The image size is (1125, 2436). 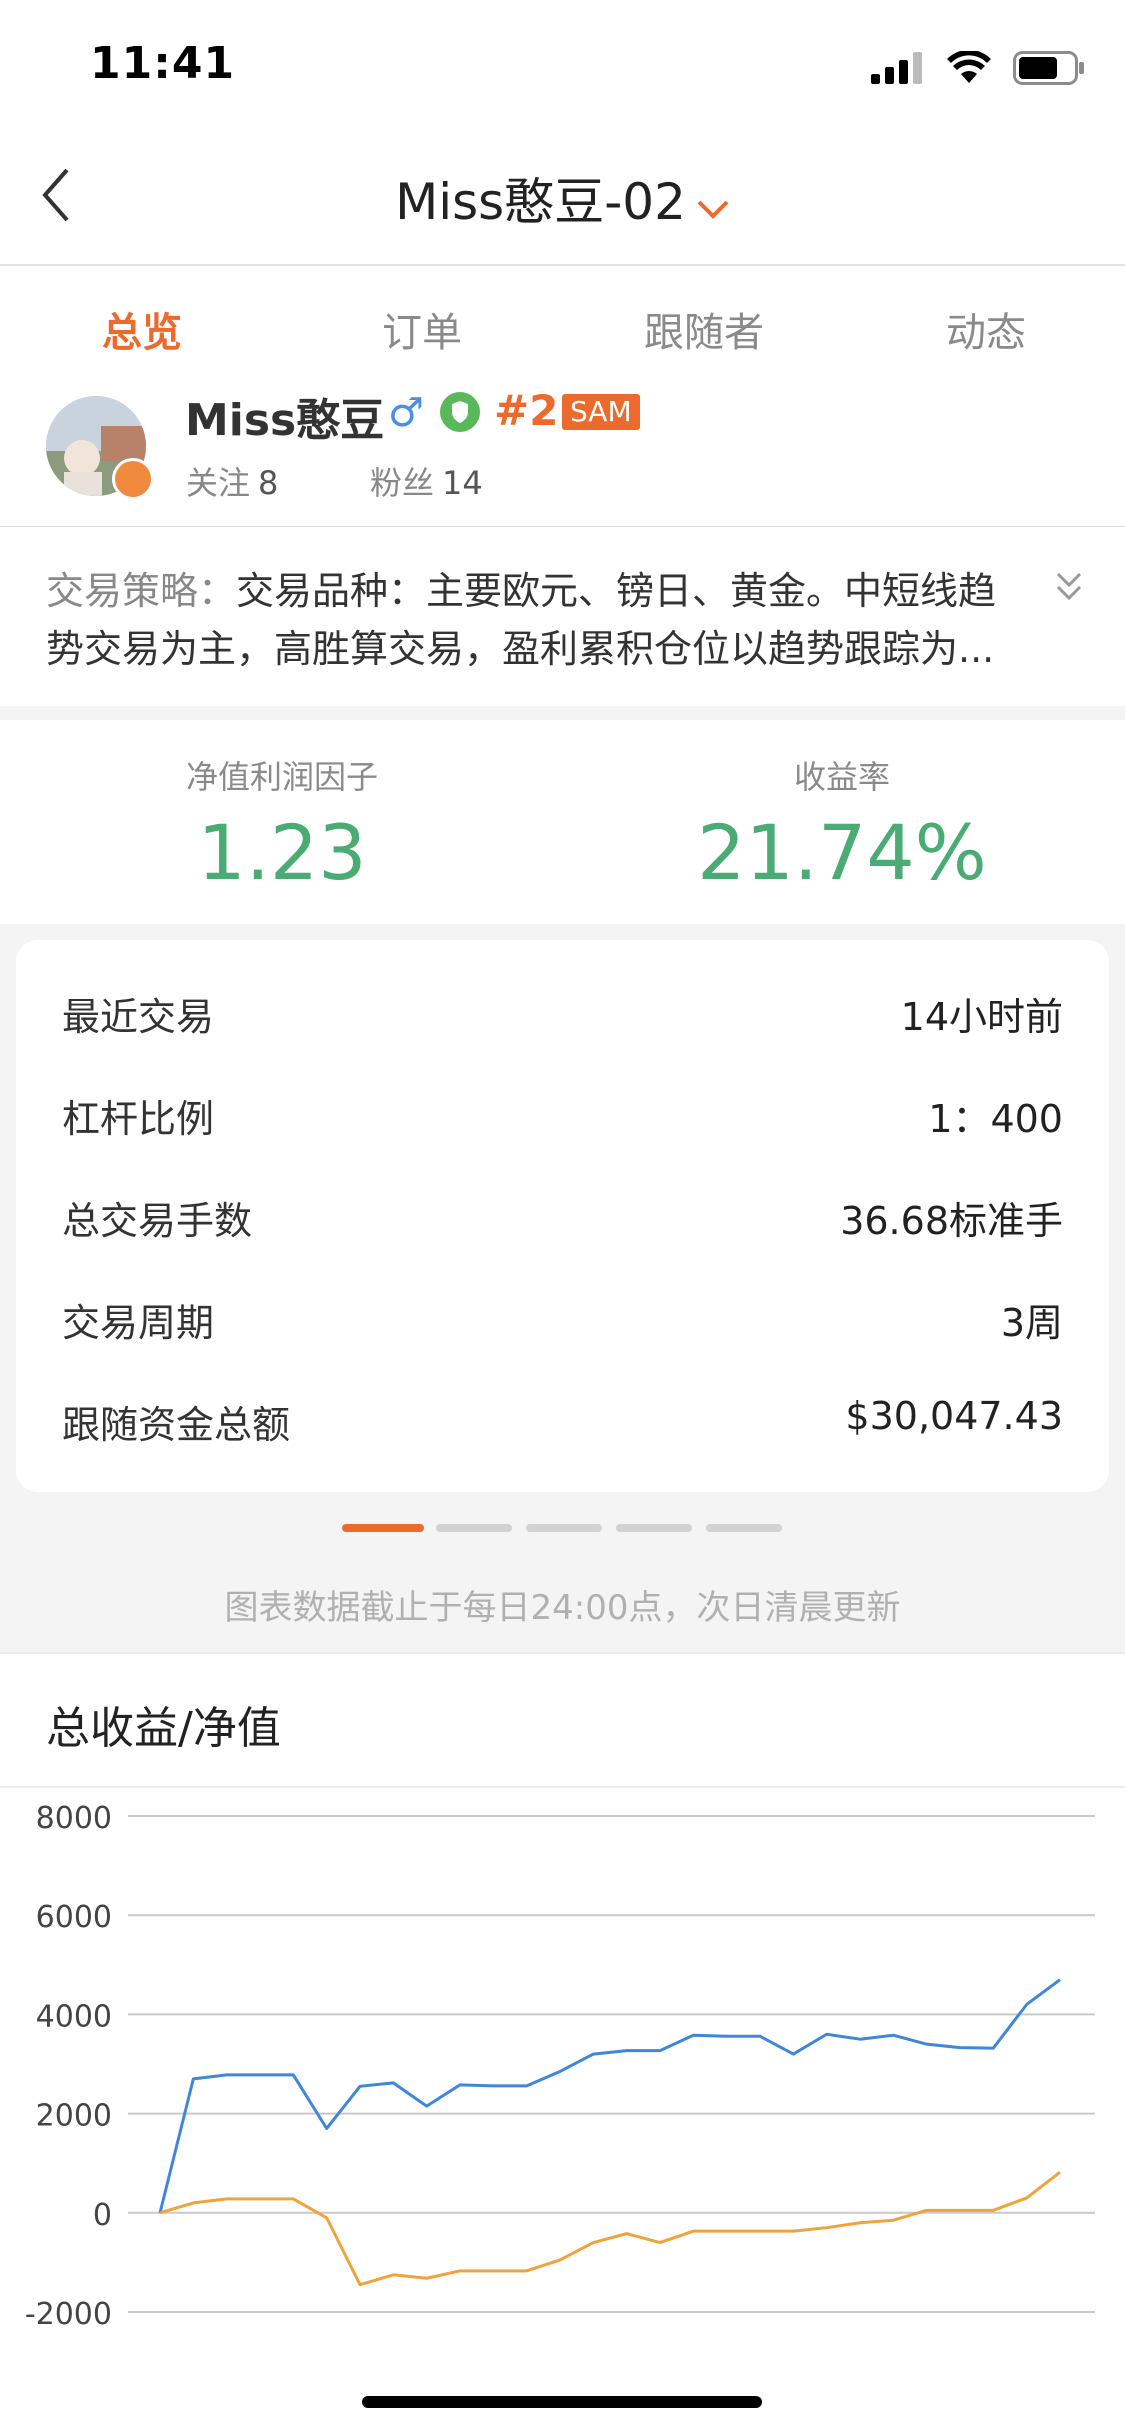 What do you see at coordinates (157, 1221) in the screenshot?
I see `total-lots-label: 总交易手数` at bounding box center [157, 1221].